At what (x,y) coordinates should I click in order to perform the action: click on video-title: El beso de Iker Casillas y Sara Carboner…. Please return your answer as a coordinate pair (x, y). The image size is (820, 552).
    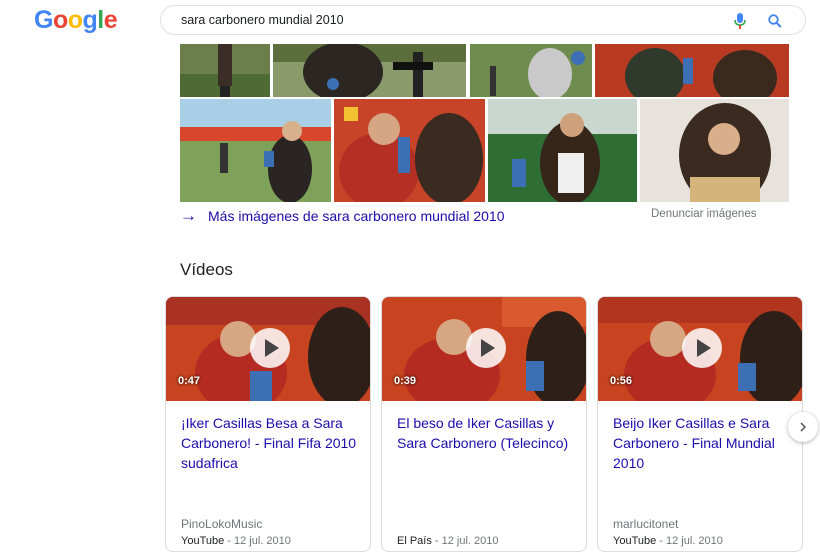
    Looking at the image, I should click on (487, 433).